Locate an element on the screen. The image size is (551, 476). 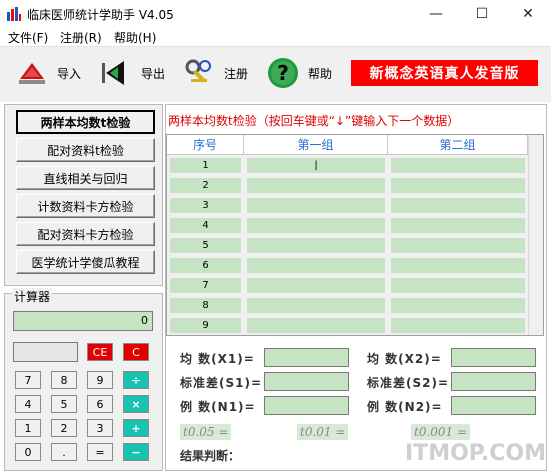
calc-ce-button: CE is located at coordinates (100, 352).